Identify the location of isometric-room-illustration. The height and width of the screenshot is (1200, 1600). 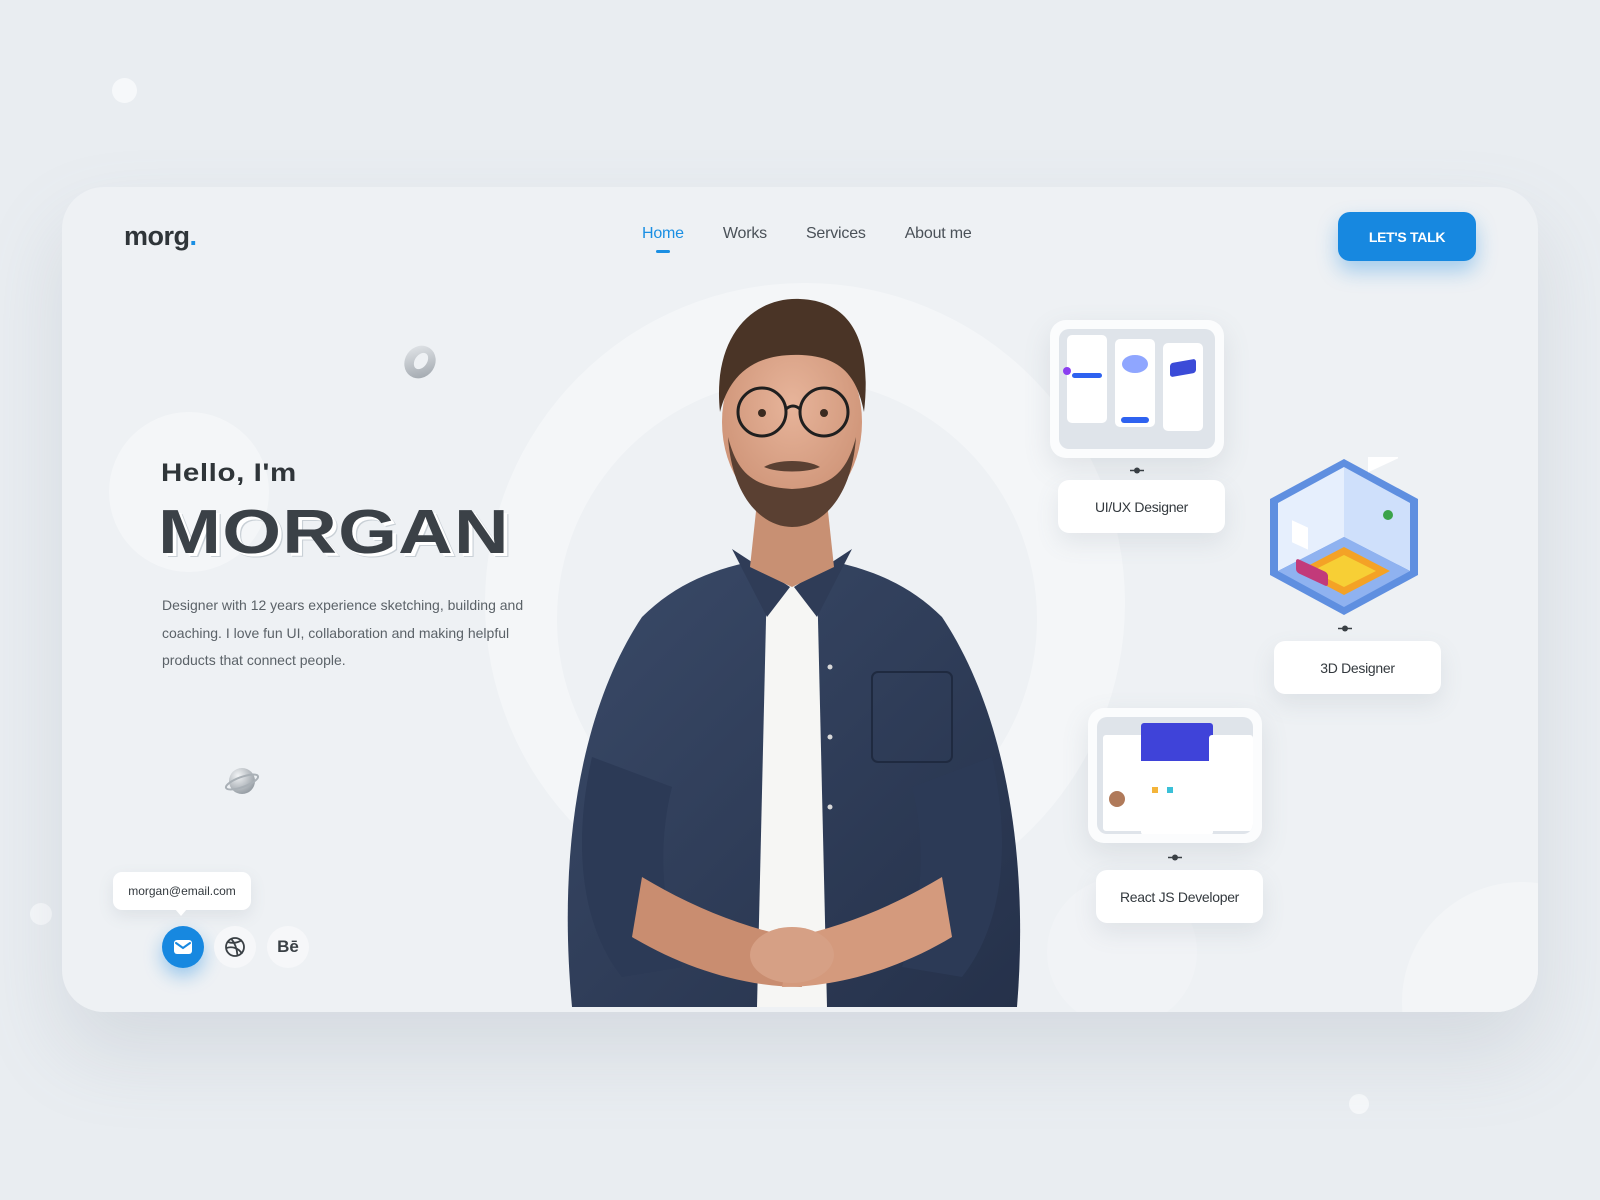
(1344, 536).